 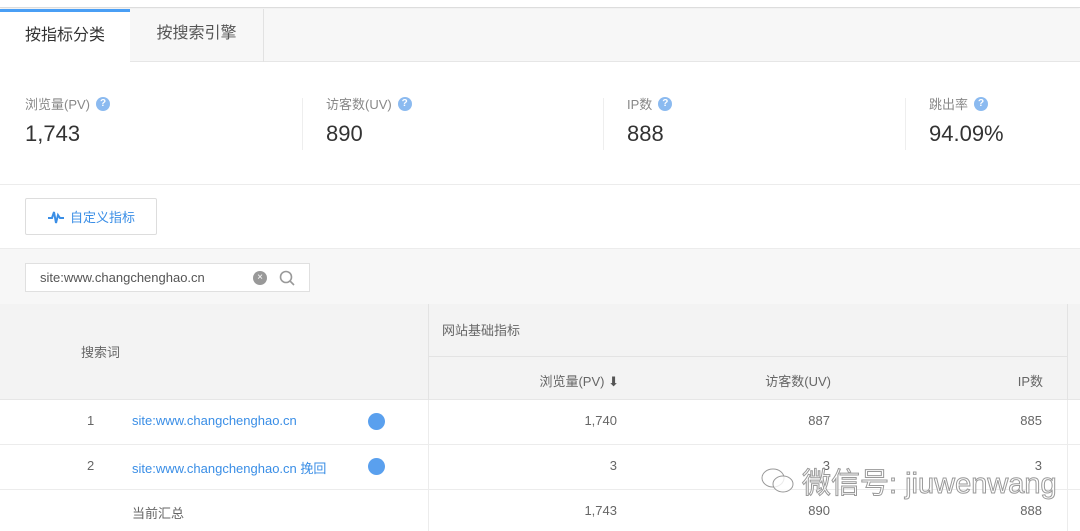 What do you see at coordinates (1038, 465) in the screenshot?
I see `cell-ip: 3` at bounding box center [1038, 465].